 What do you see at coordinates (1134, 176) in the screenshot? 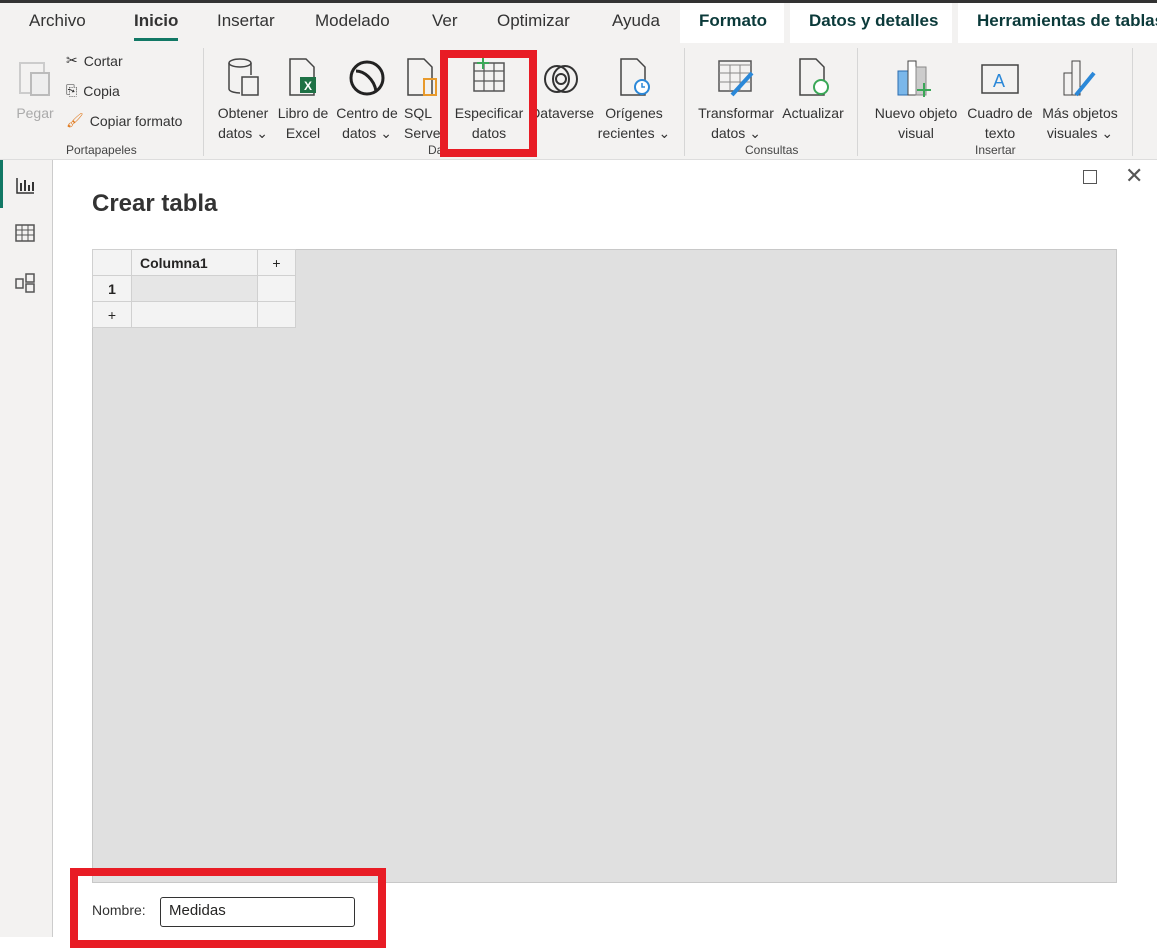
I see `close-icon: ✕` at bounding box center [1134, 176].